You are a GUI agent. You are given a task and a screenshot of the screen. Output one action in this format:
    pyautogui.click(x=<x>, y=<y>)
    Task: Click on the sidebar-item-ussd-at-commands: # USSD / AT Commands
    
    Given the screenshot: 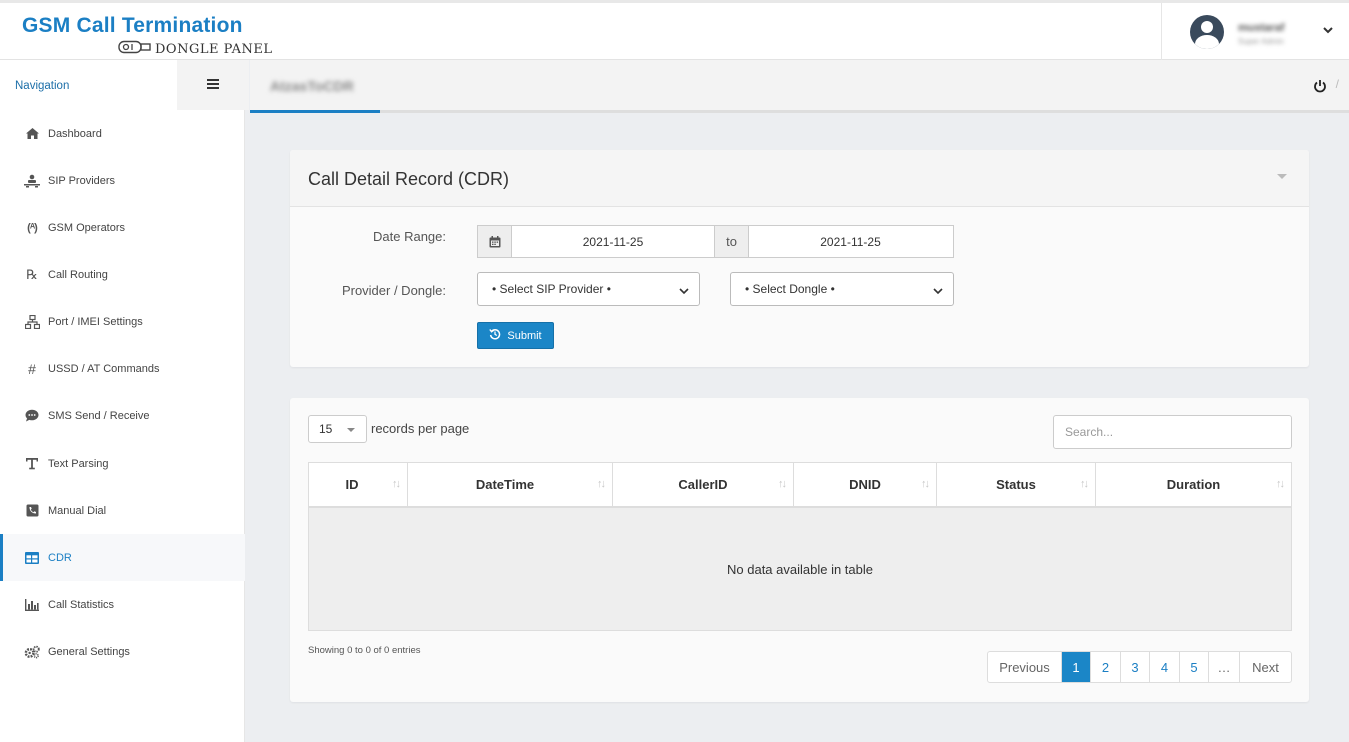 What is the action you would take?
    pyautogui.click(x=122, y=368)
    